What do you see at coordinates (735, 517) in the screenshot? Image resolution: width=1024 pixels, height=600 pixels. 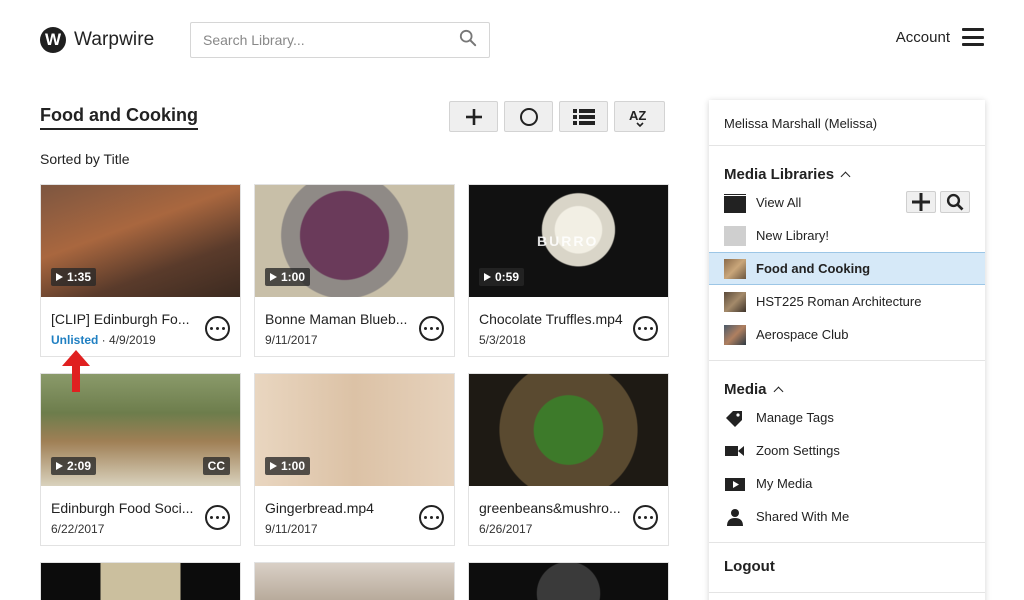 I see `user-icon` at bounding box center [735, 517].